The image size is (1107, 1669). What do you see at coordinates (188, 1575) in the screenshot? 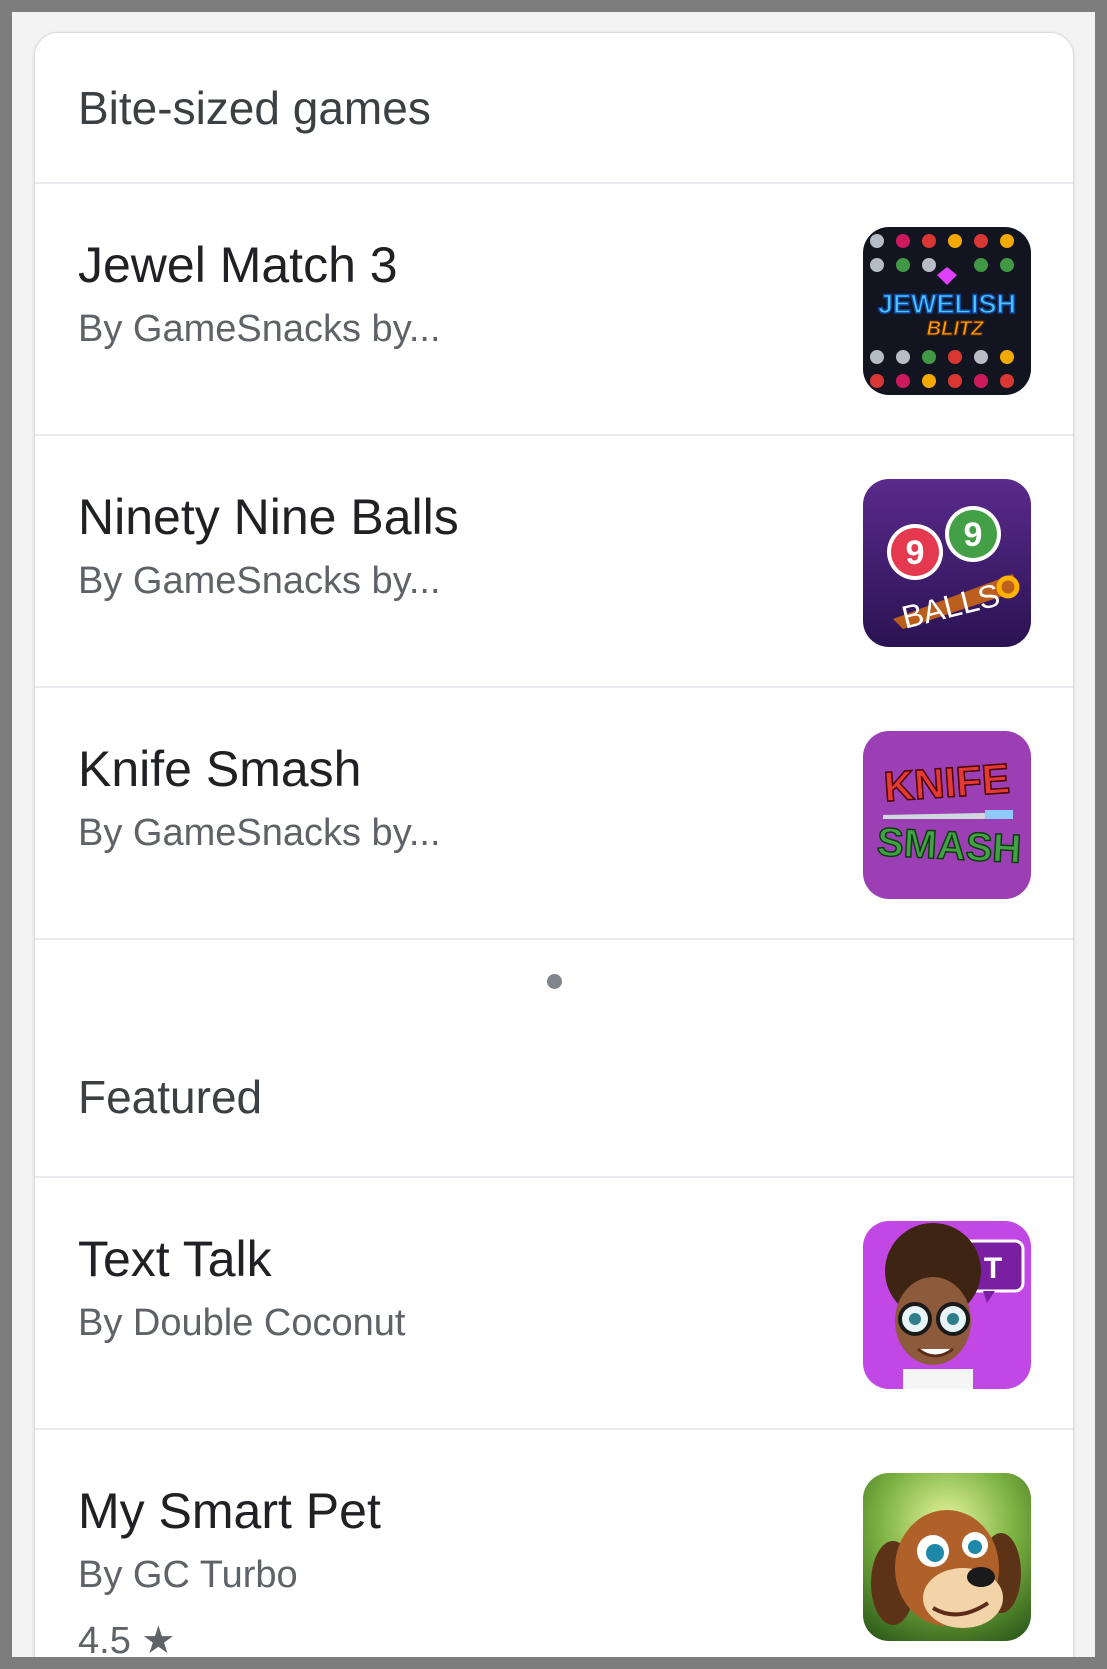
I see `app-developer: By GC Turbo` at bounding box center [188, 1575].